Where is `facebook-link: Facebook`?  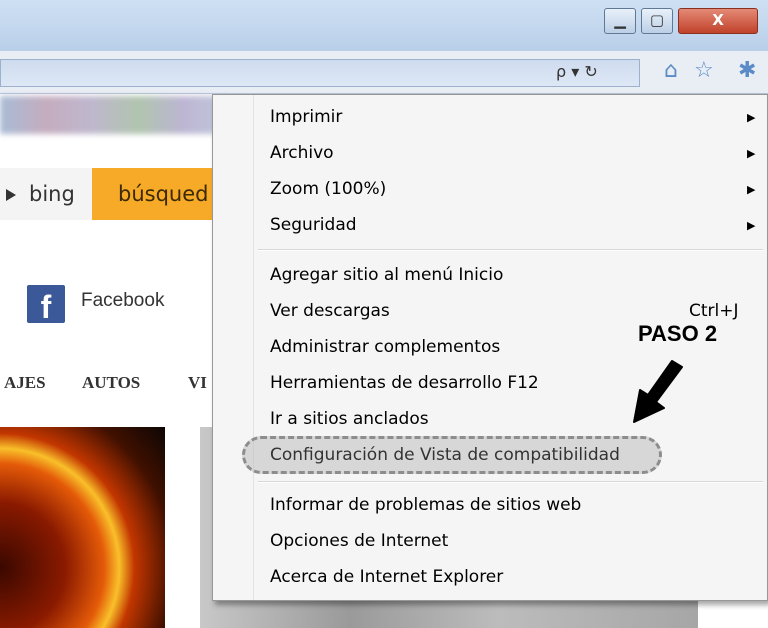
facebook-link: Facebook is located at coordinates (122, 301).